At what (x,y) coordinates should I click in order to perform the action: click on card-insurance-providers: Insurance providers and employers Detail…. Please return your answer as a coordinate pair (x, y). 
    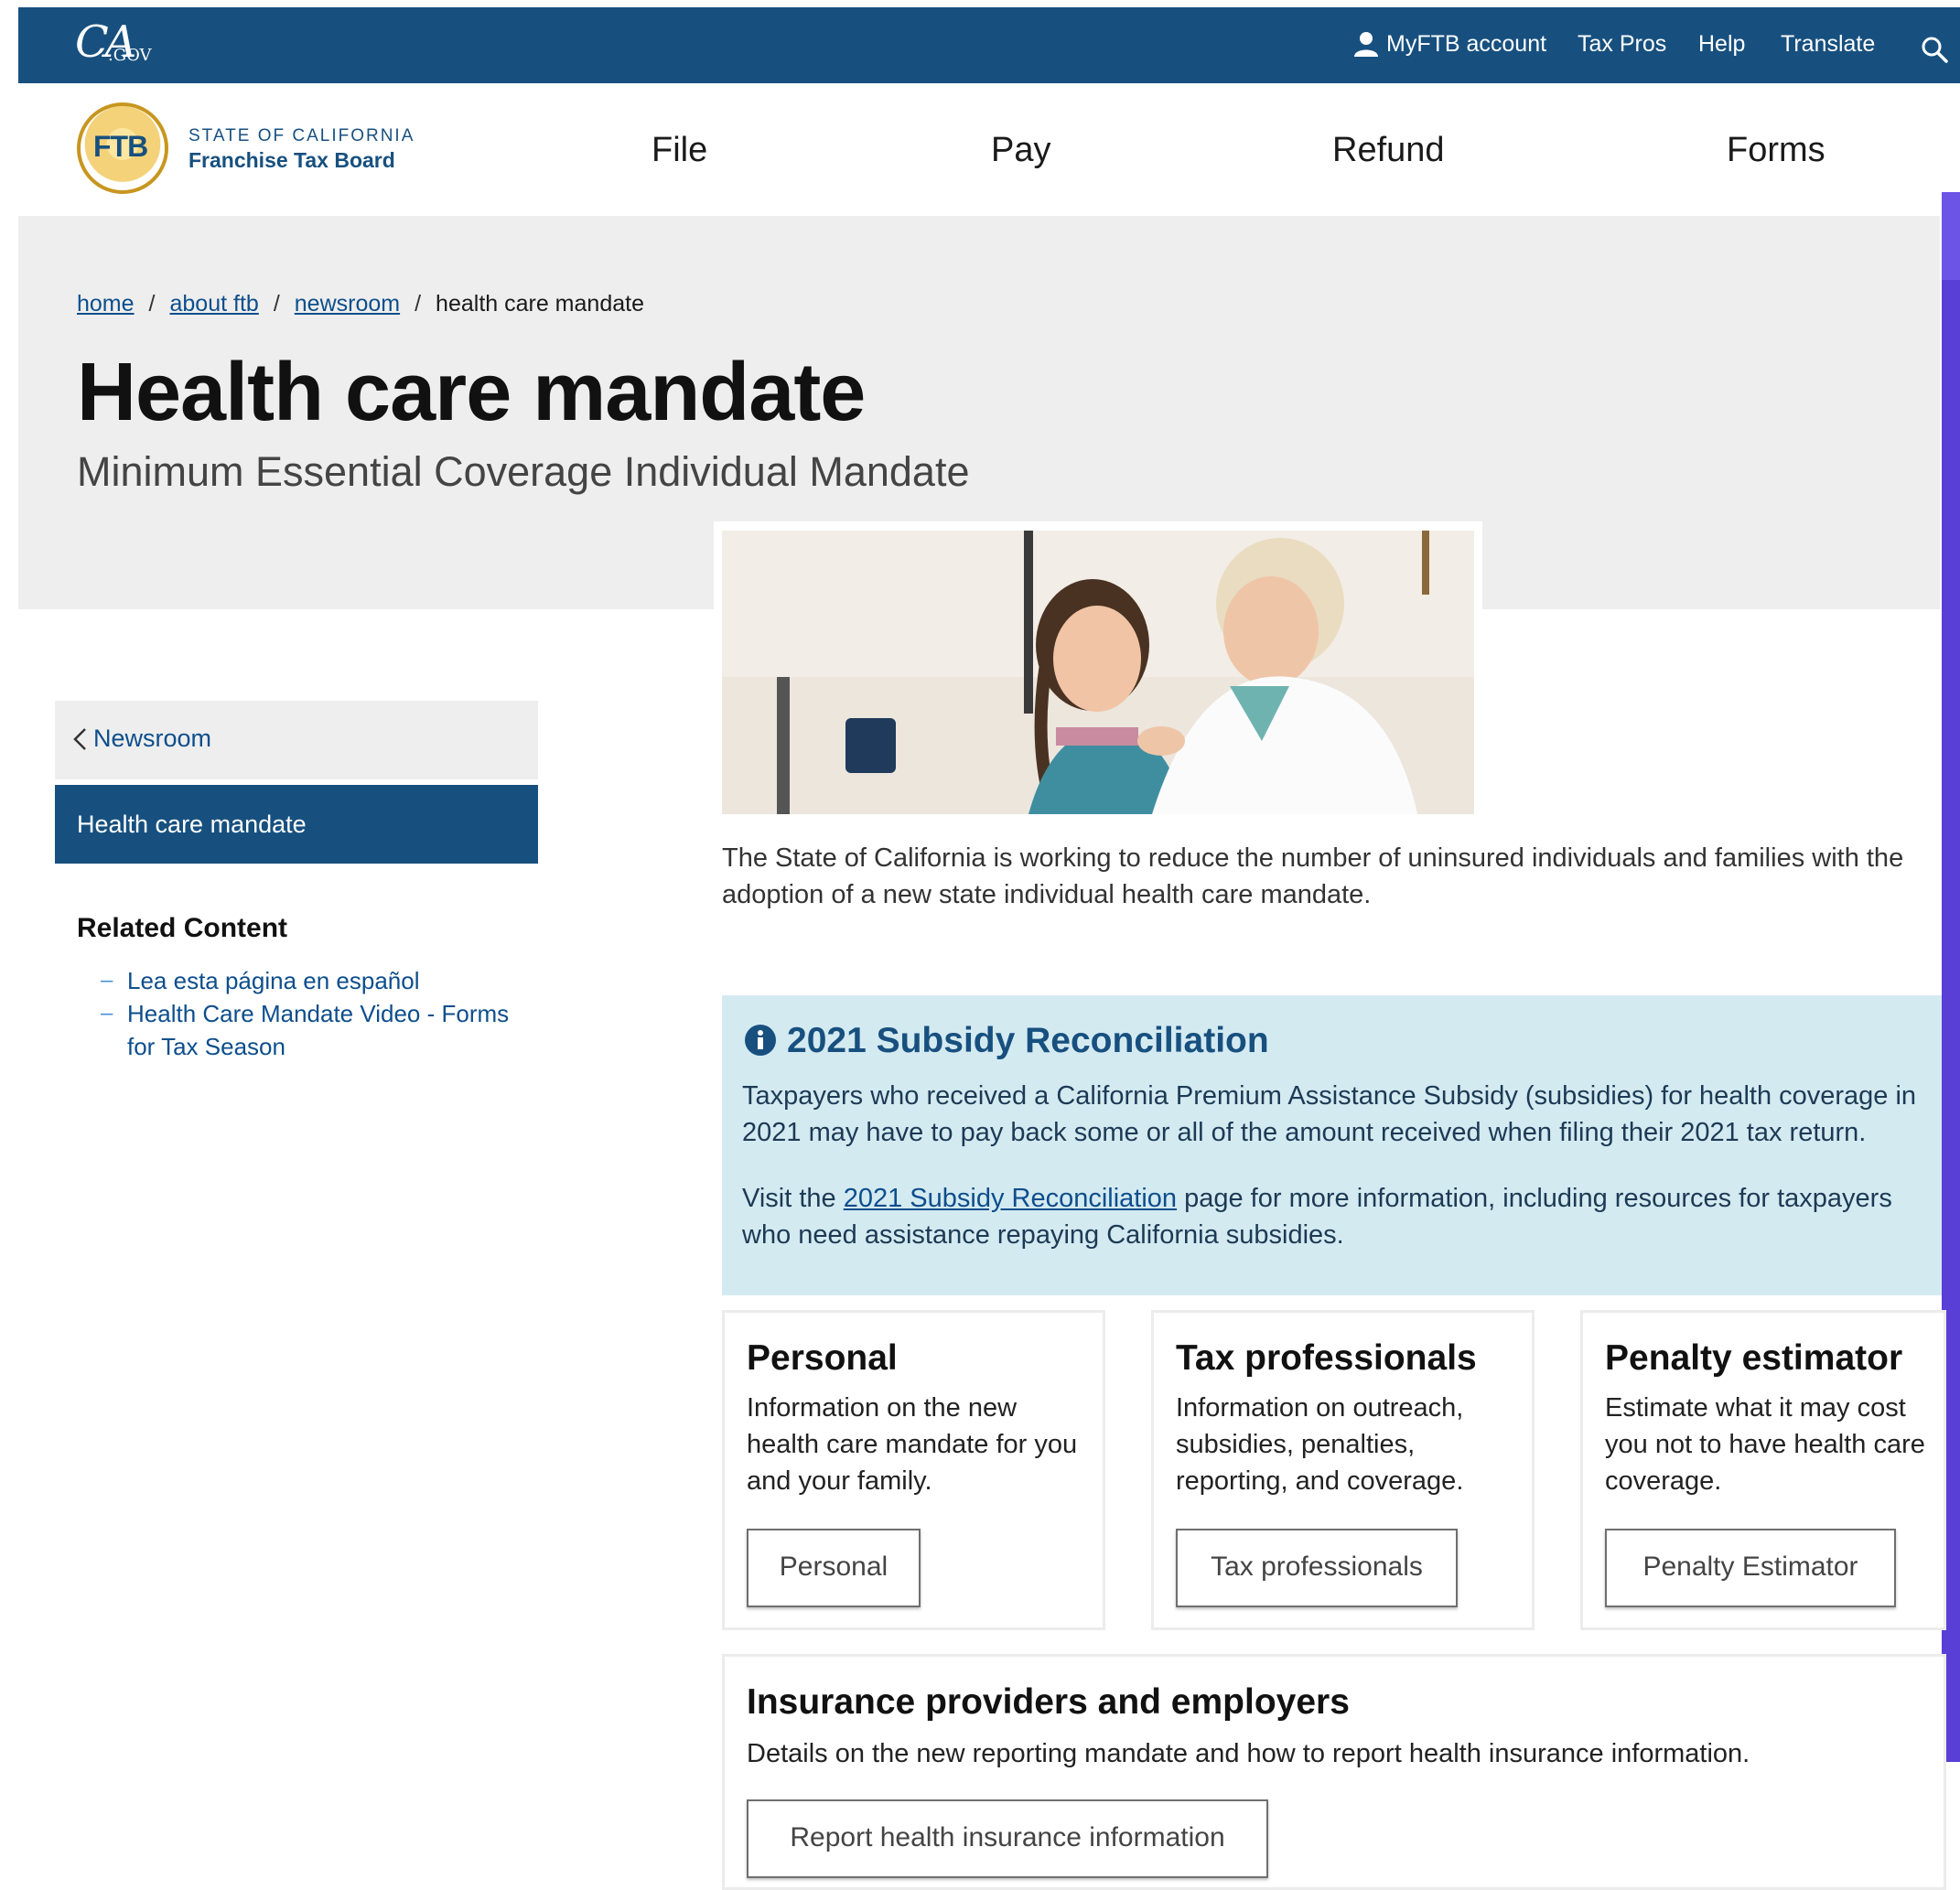
    Looking at the image, I should click on (1334, 1772).